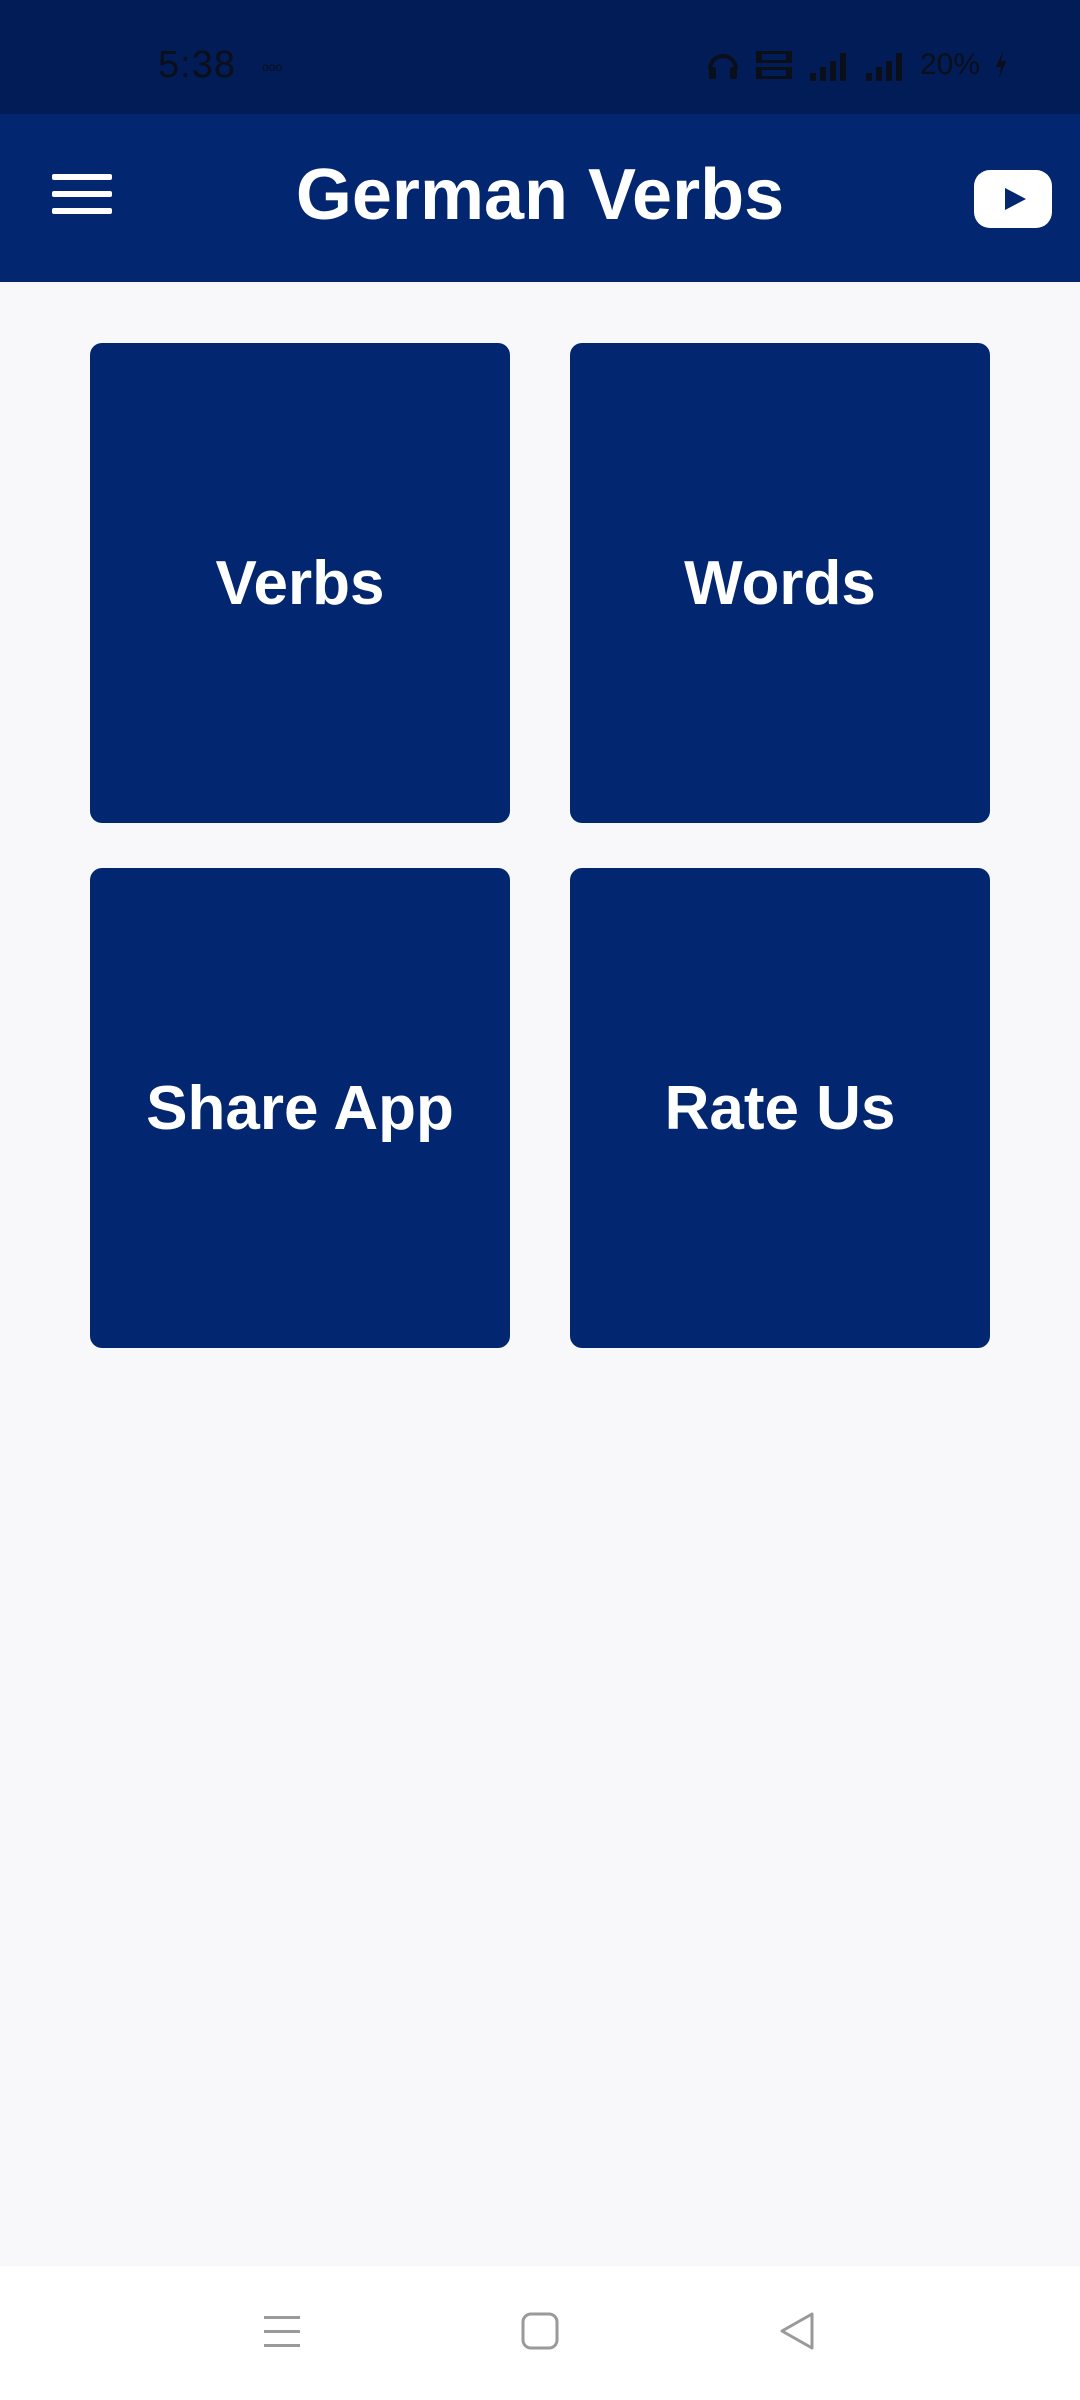 The height and width of the screenshot is (2400, 1080). Describe the element at coordinates (773, 65) in the screenshot. I see `volte-icon` at that location.